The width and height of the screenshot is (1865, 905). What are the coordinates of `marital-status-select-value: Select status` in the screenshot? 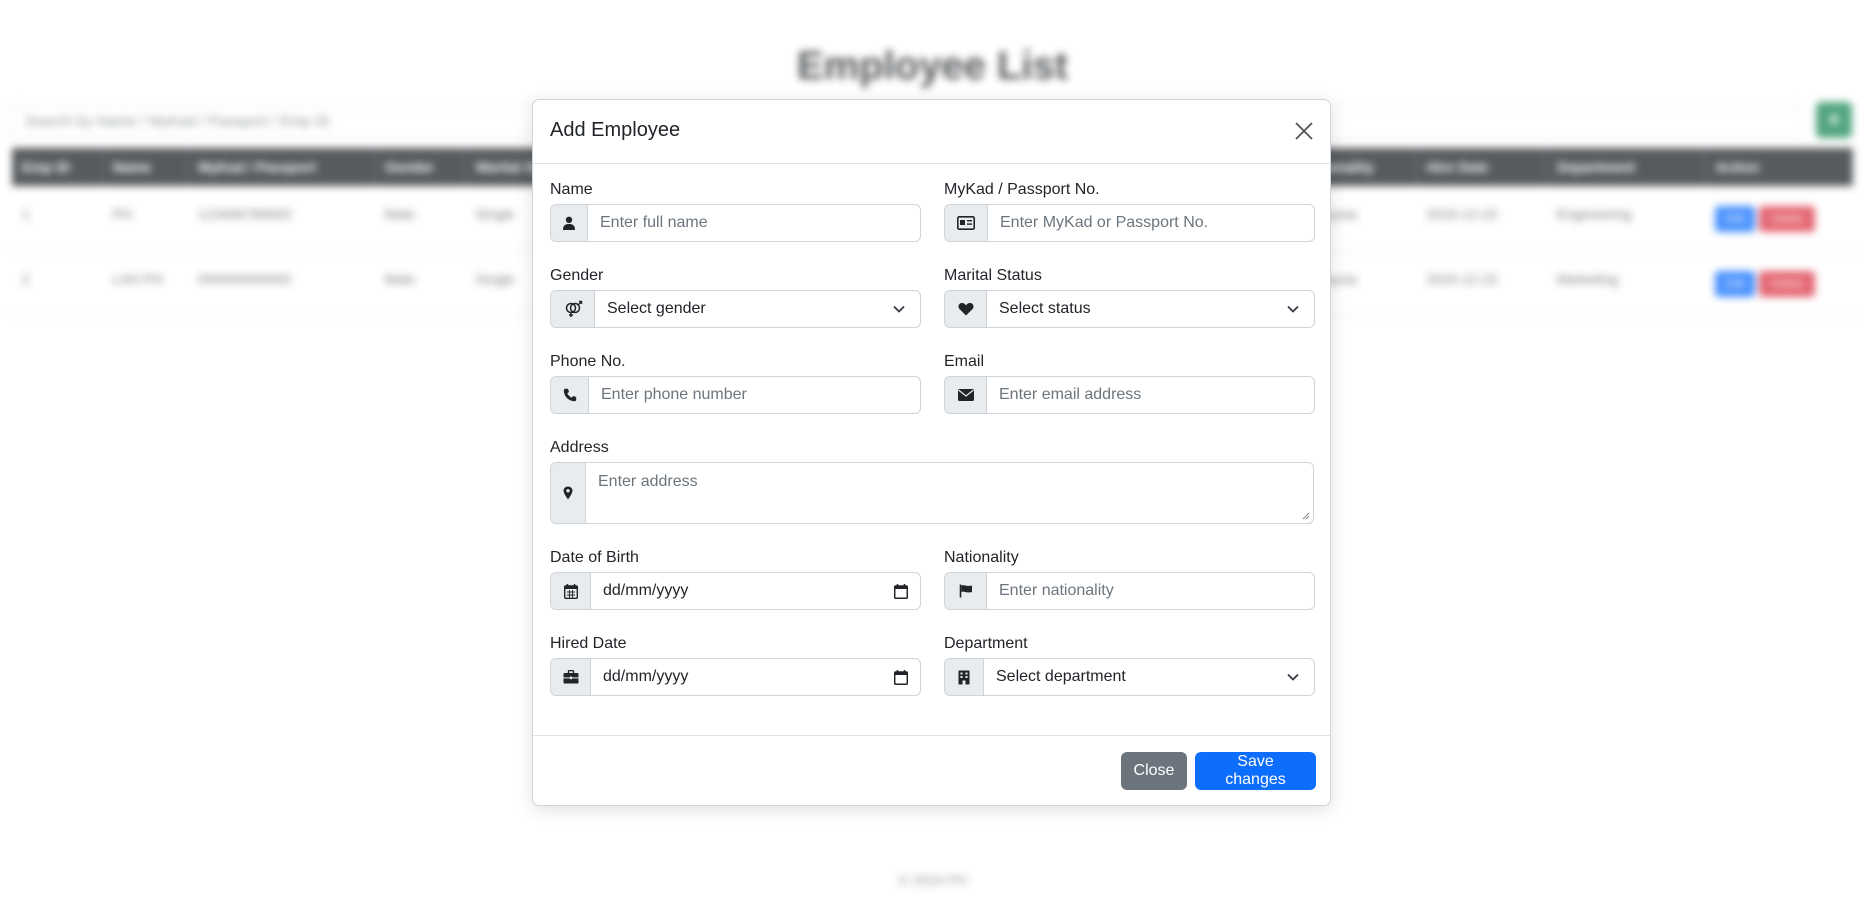 It's located at (1045, 308).